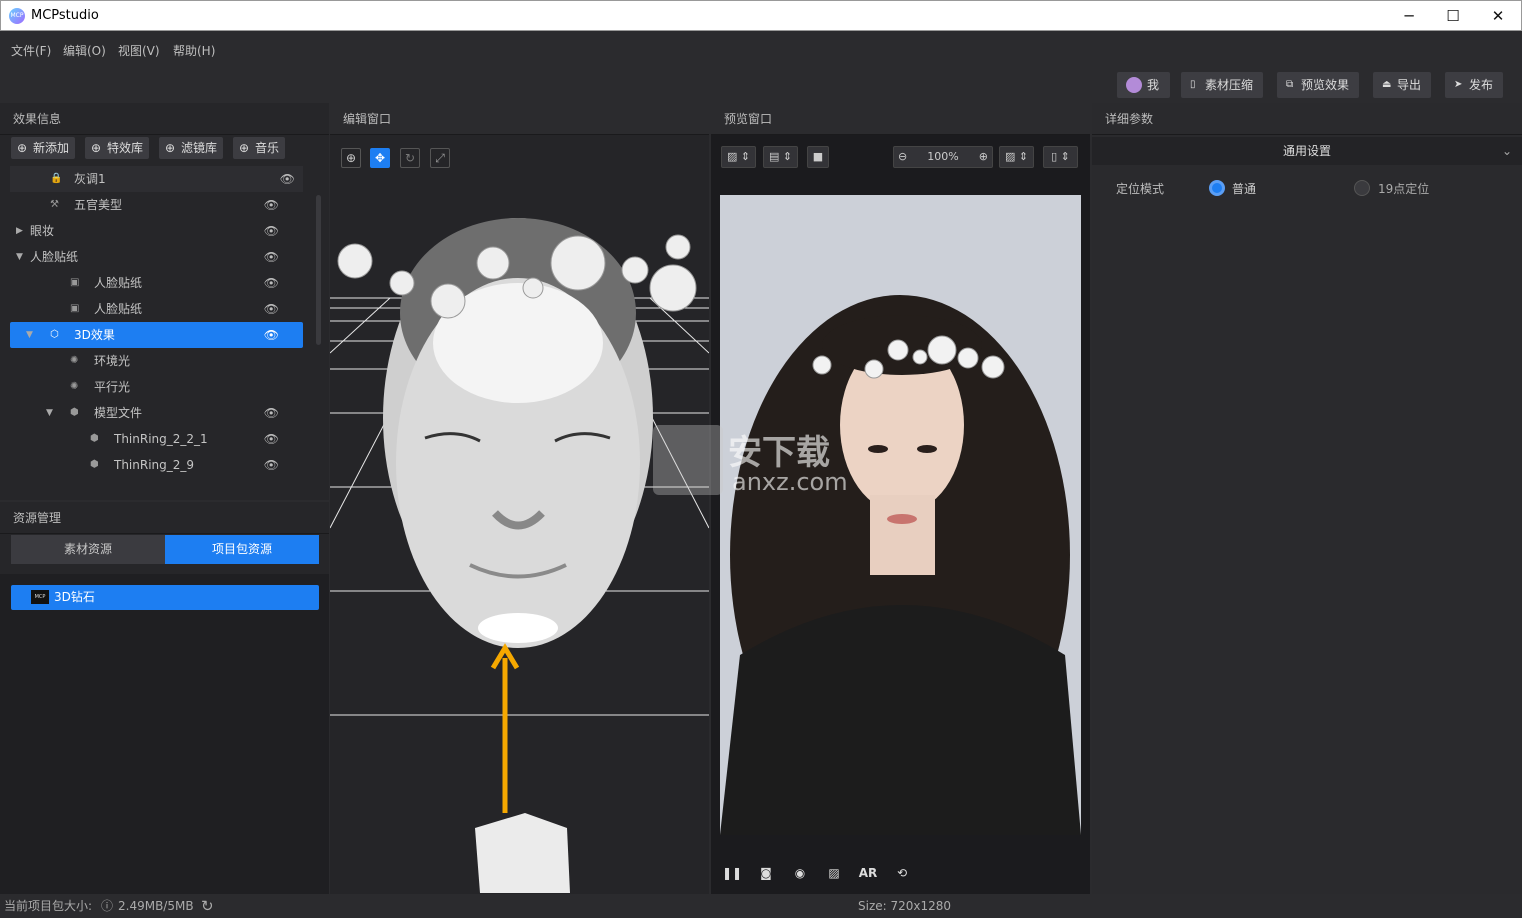  What do you see at coordinates (1325, 85) in the screenshot?
I see `preview-label: 预览效果` at bounding box center [1325, 85].